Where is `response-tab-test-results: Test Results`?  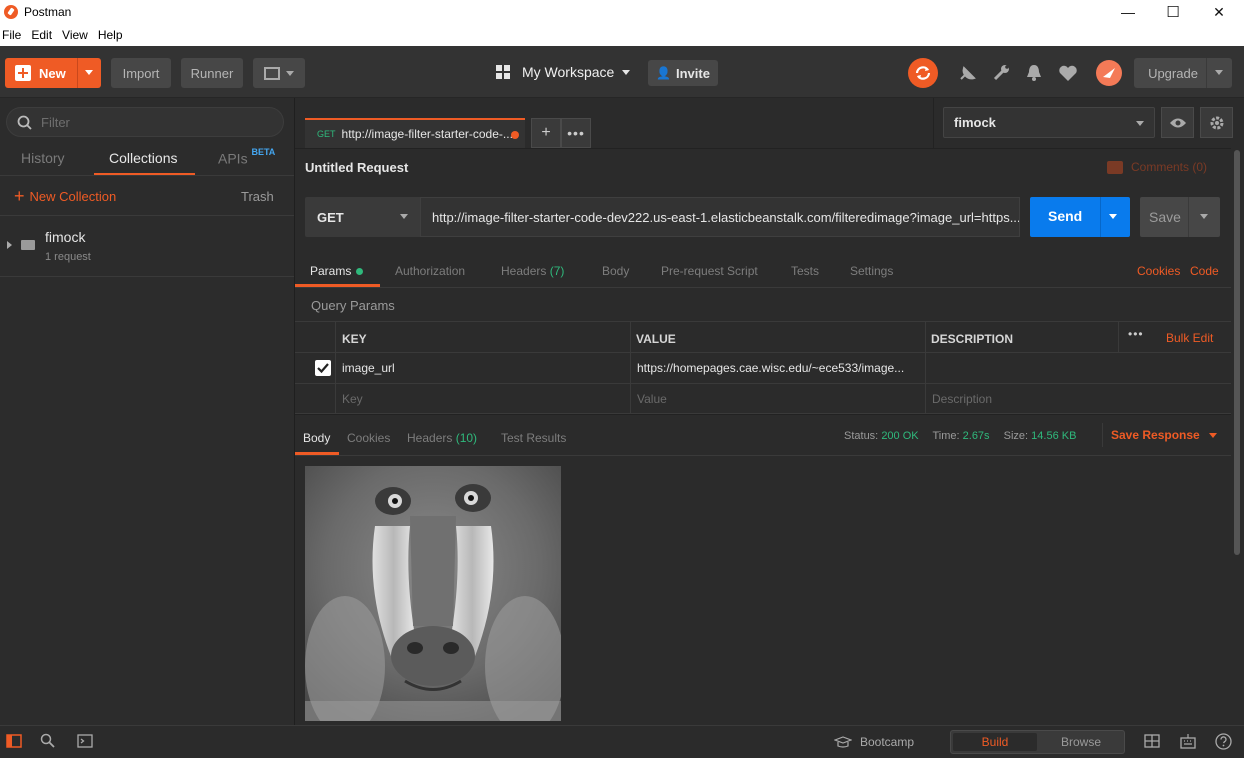
response-tab-test-results: Test Results is located at coordinates (533, 438).